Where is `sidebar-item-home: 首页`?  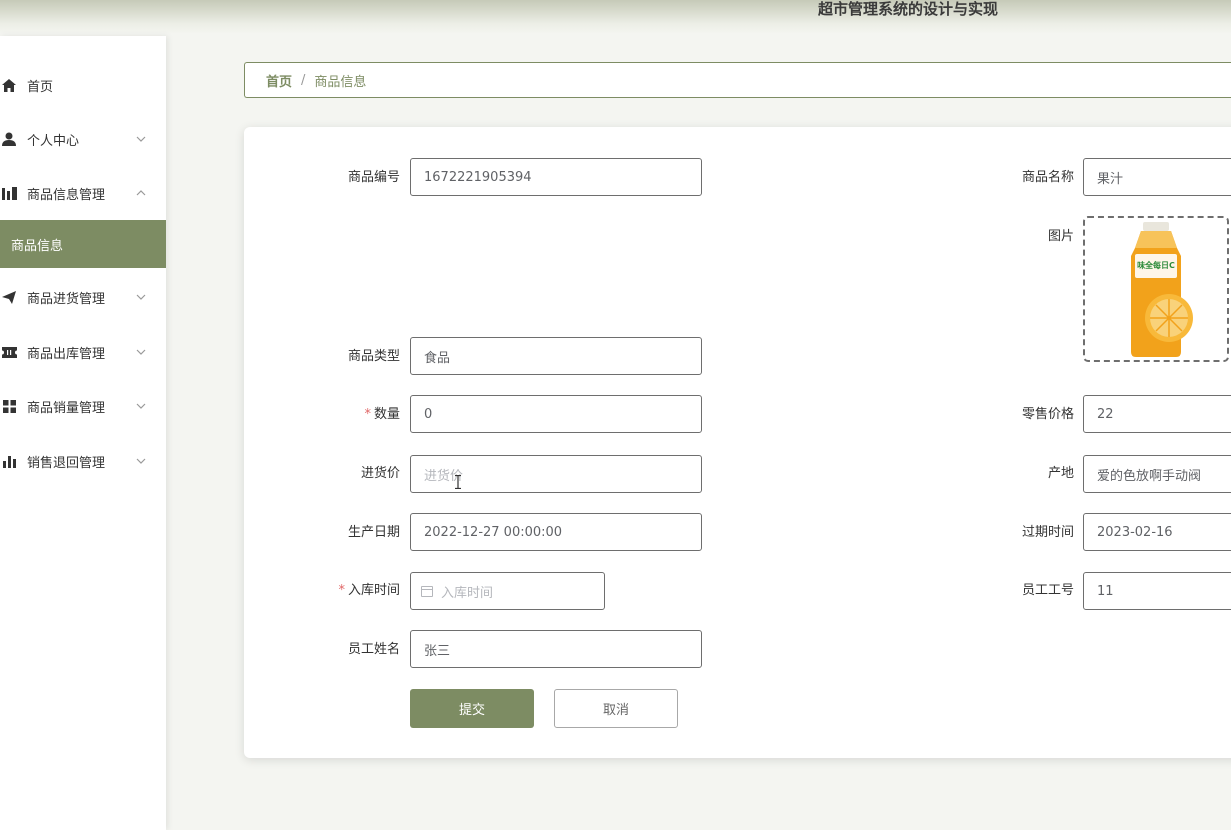 sidebar-item-home: 首页 is located at coordinates (83, 85).